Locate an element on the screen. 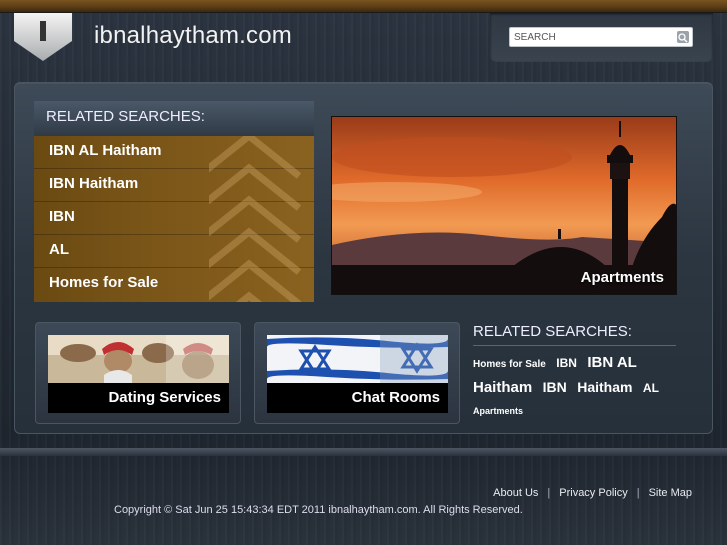 The height and width of the screenshot is (545, 727). footer-separator is located at coordinates (363, 452).